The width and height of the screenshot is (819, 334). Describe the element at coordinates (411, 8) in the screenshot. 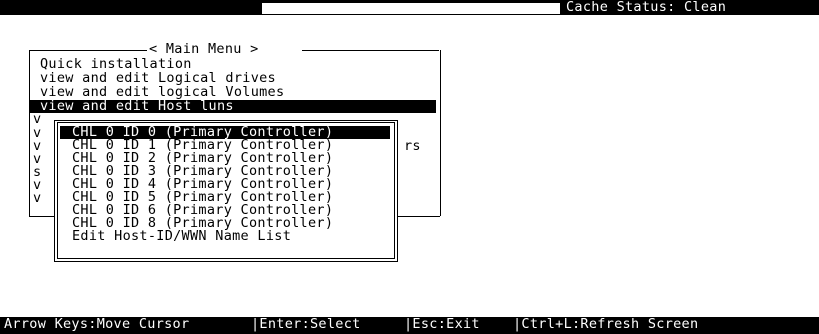

I see `status-progress-box` at that location.